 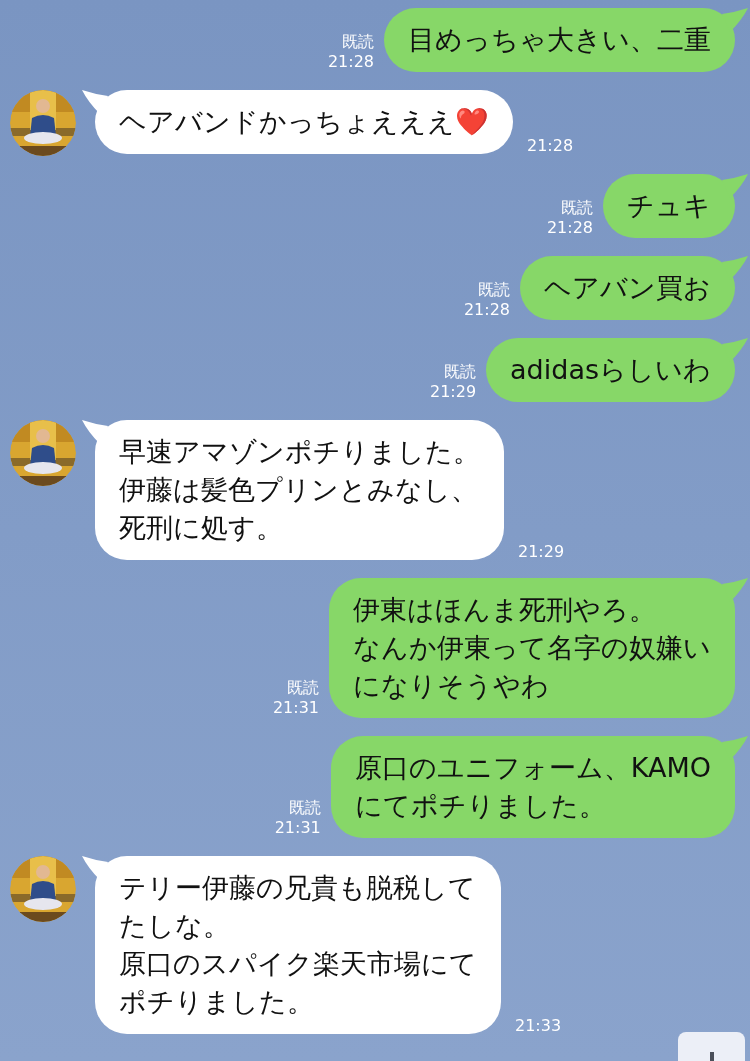 I want to click on message-text: なんか伊東って名字の奴嫌い, so click(x=532, y=648).